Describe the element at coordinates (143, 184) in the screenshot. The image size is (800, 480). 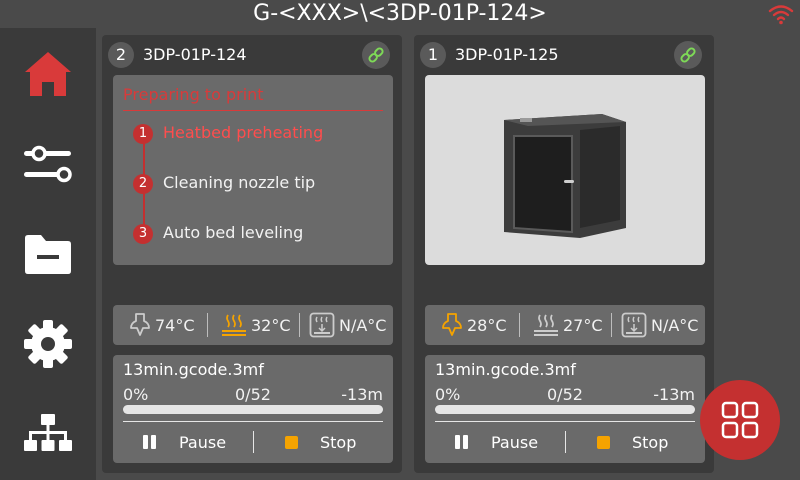
I see `step-number: 2` at that location.